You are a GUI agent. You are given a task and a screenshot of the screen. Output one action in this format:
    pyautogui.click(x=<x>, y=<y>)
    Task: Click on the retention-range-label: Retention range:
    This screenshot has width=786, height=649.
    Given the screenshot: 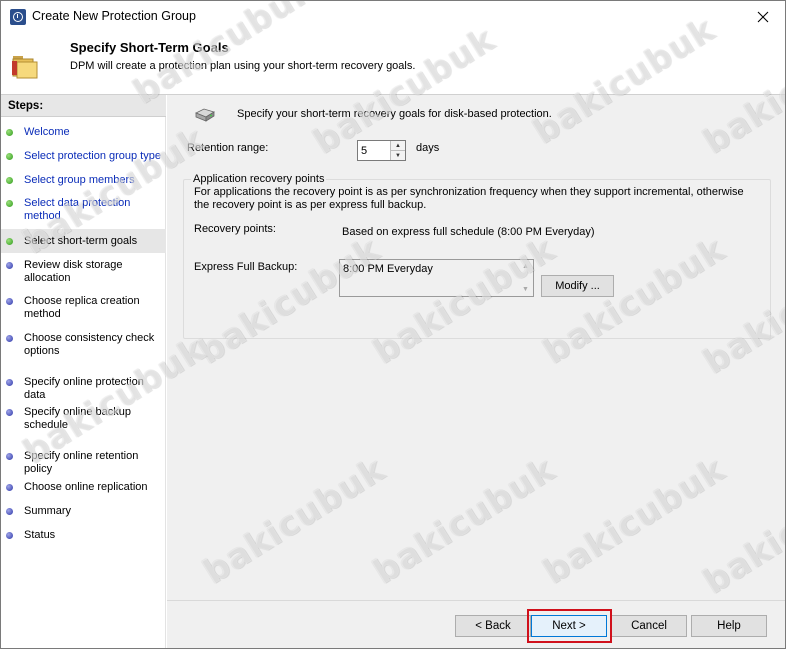 What is the action you would take?
    pyautogui.click(x=228, y=148)
    